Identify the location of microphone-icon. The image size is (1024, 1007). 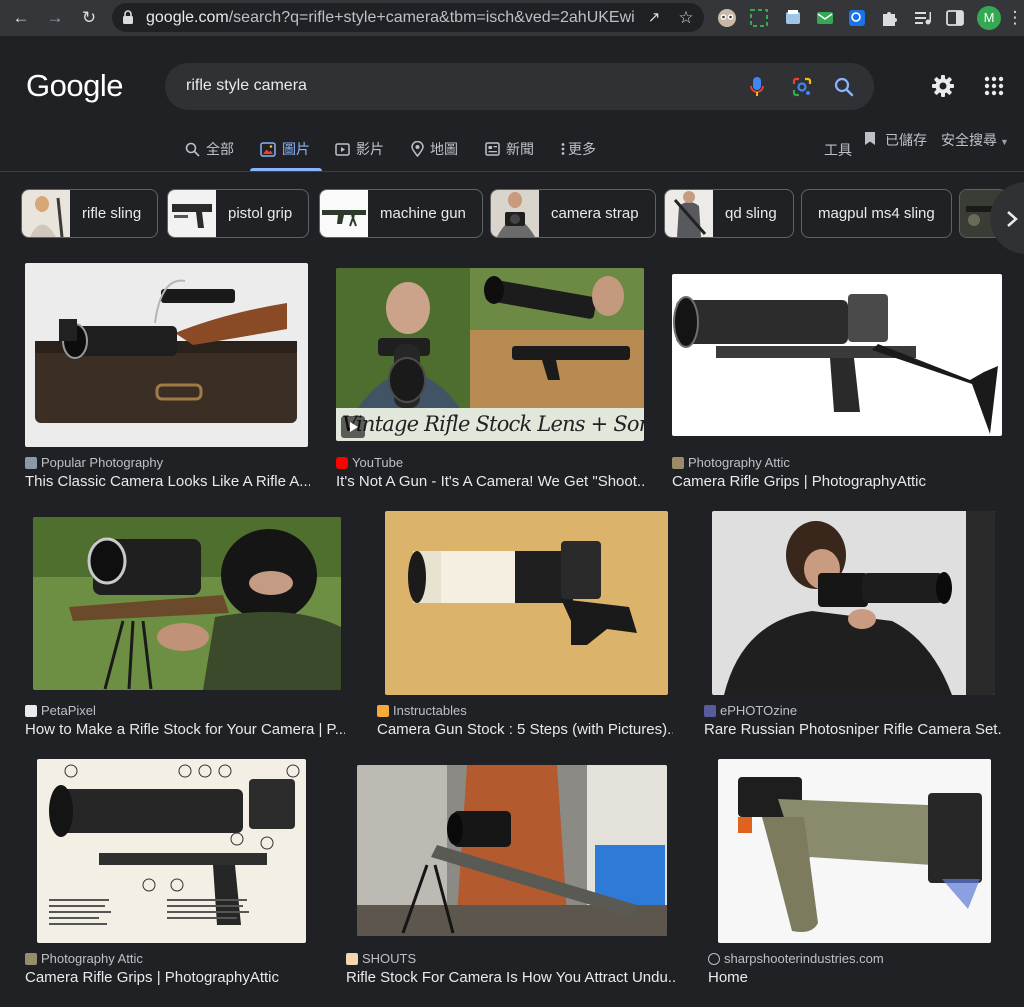
(757, 87).